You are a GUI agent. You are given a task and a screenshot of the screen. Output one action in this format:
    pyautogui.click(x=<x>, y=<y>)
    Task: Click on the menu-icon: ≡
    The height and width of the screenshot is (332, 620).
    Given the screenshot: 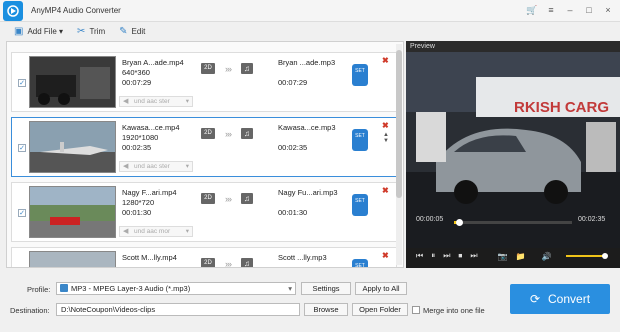 What is the action you would take?
    pyautogui.click(x=551, y=10)
    